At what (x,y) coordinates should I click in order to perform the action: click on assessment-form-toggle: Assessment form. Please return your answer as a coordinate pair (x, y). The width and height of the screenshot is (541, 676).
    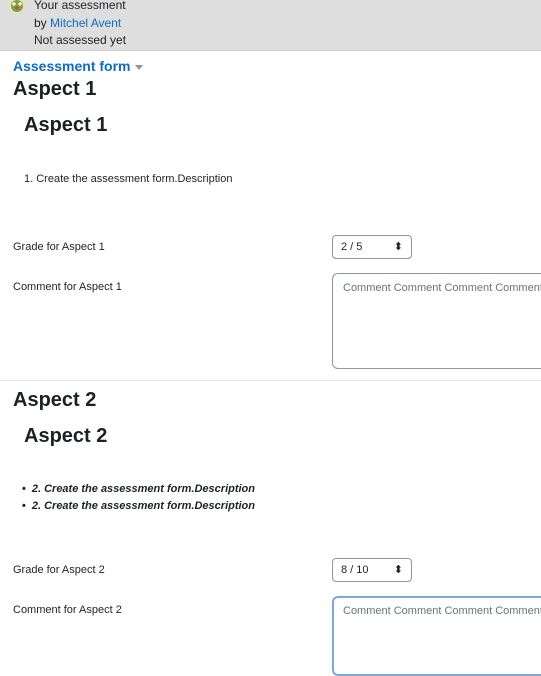
    Looking at the image, I should click on (78, 66).